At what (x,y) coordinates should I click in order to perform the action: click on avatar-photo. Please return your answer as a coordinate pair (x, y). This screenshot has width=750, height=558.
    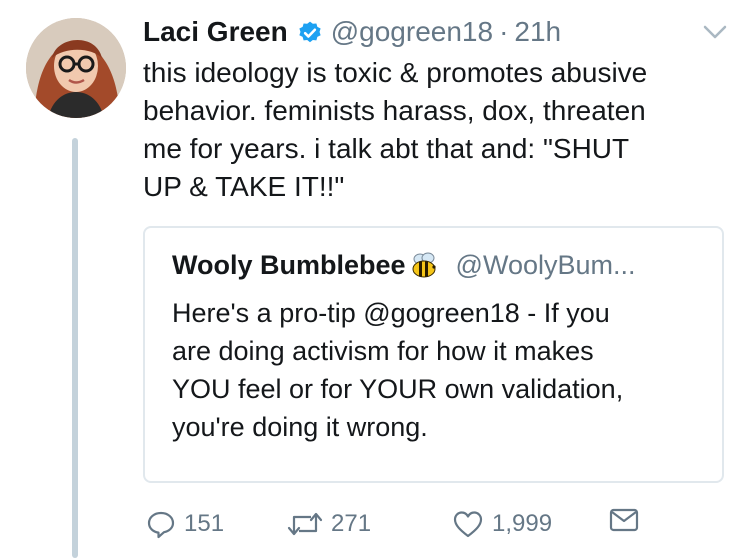
    Looking at the image, I should click on (76, 68).